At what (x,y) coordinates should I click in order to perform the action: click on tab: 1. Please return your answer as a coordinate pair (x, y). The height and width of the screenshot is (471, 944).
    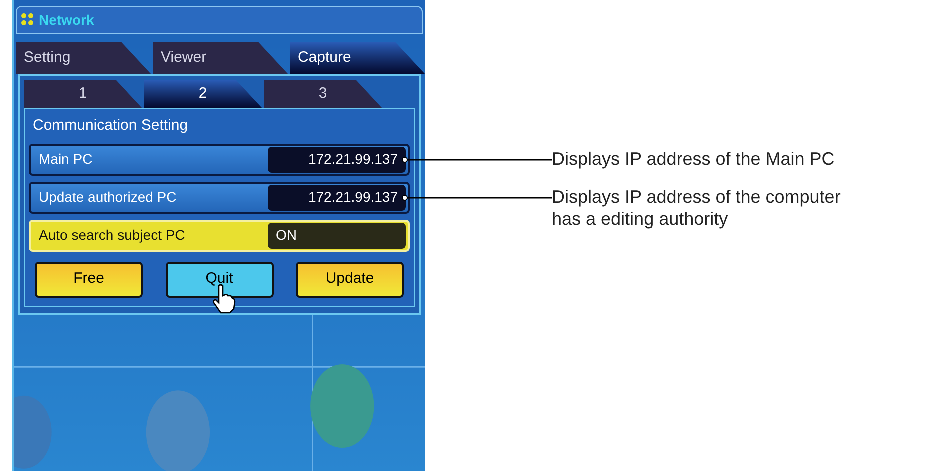
    Looking at the image, I should click on (83, 94).